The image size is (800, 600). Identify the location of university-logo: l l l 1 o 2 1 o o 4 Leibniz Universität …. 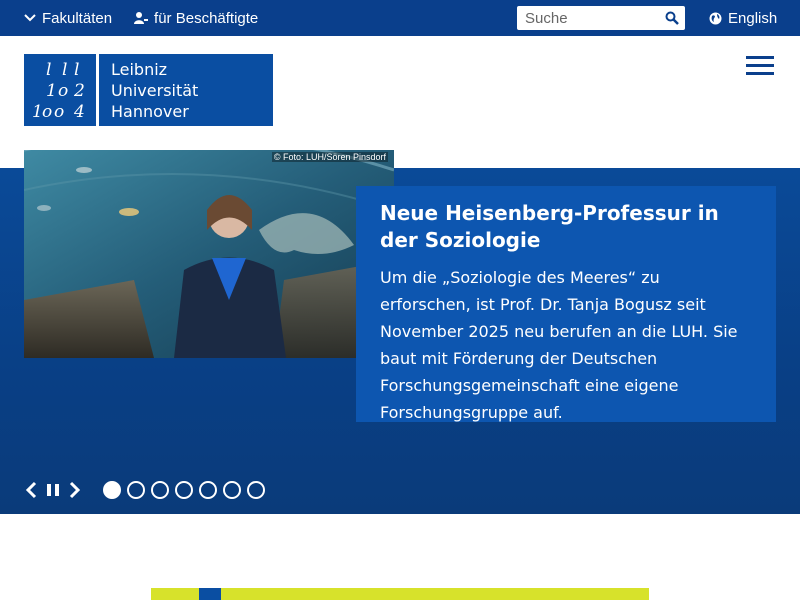
(148, 90).